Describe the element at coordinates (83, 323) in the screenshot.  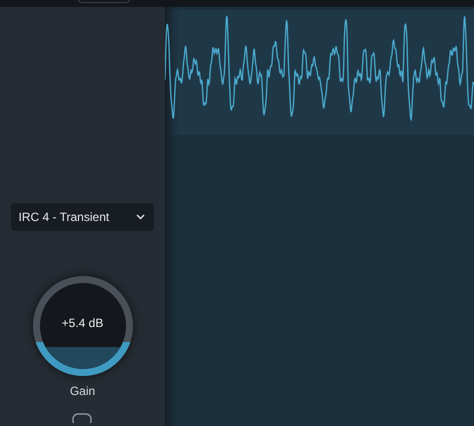
I see `gain-value: +5.4 dB` at that location.